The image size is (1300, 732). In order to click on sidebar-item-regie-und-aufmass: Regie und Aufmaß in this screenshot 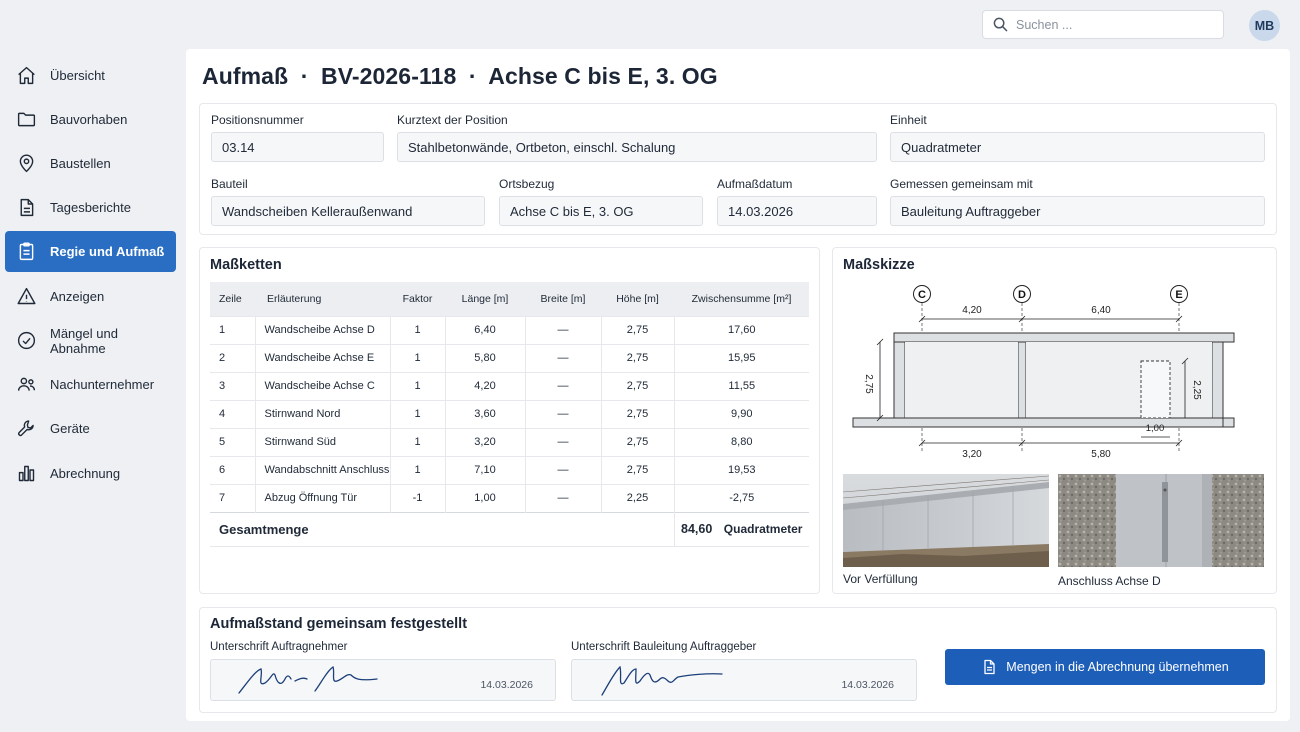, I will do `click(90, 251)`.